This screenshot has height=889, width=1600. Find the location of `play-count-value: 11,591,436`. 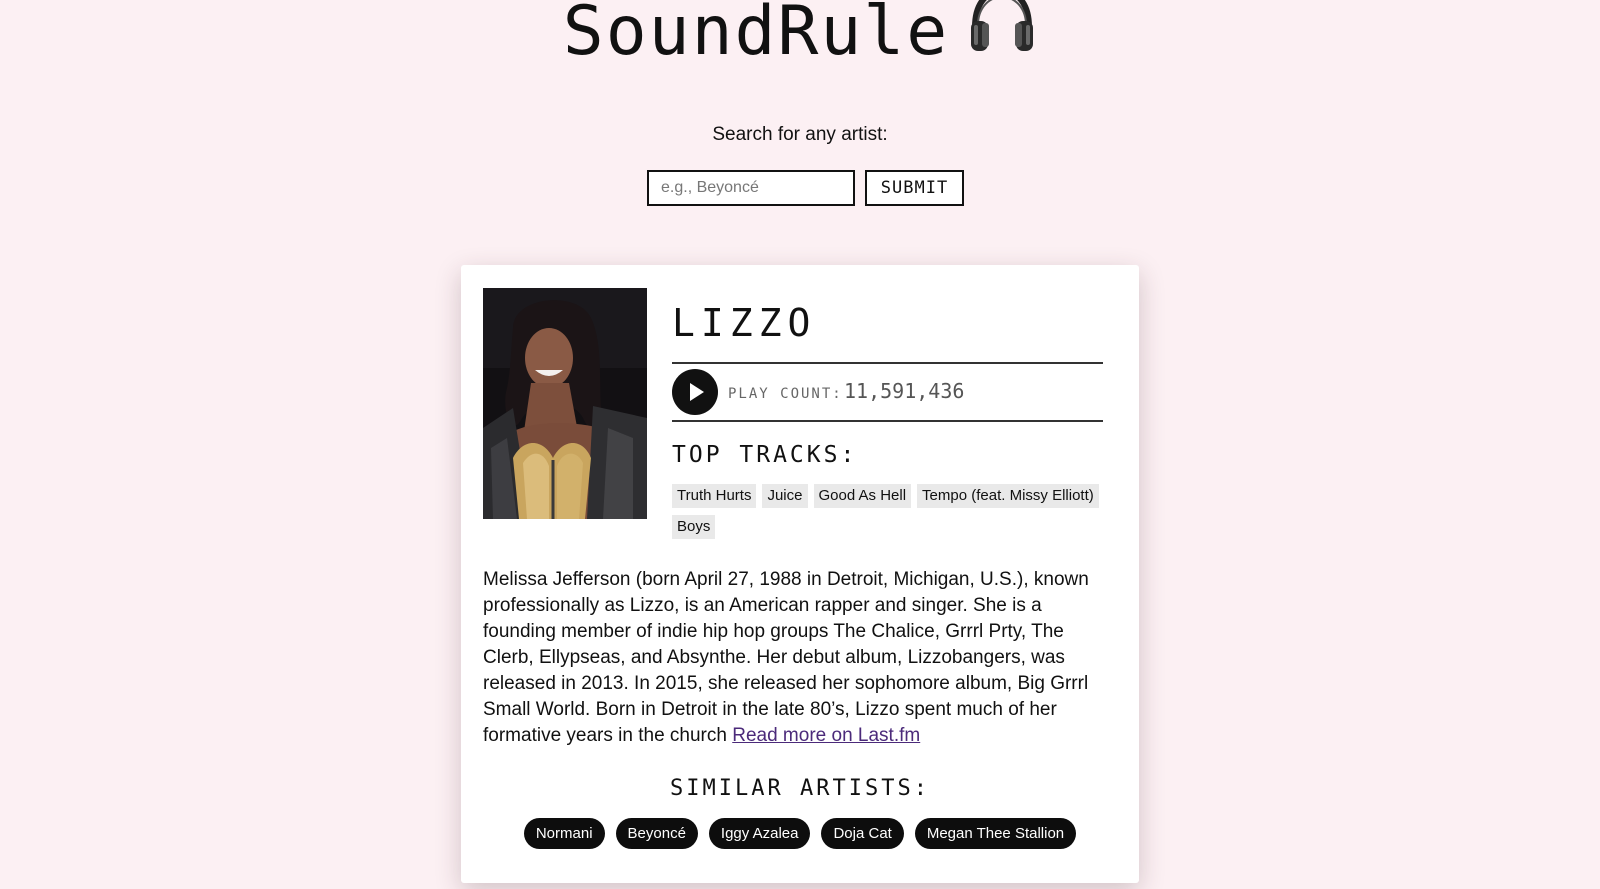

play-count-value: 11,591,436 is located at coordinates (904, 391).